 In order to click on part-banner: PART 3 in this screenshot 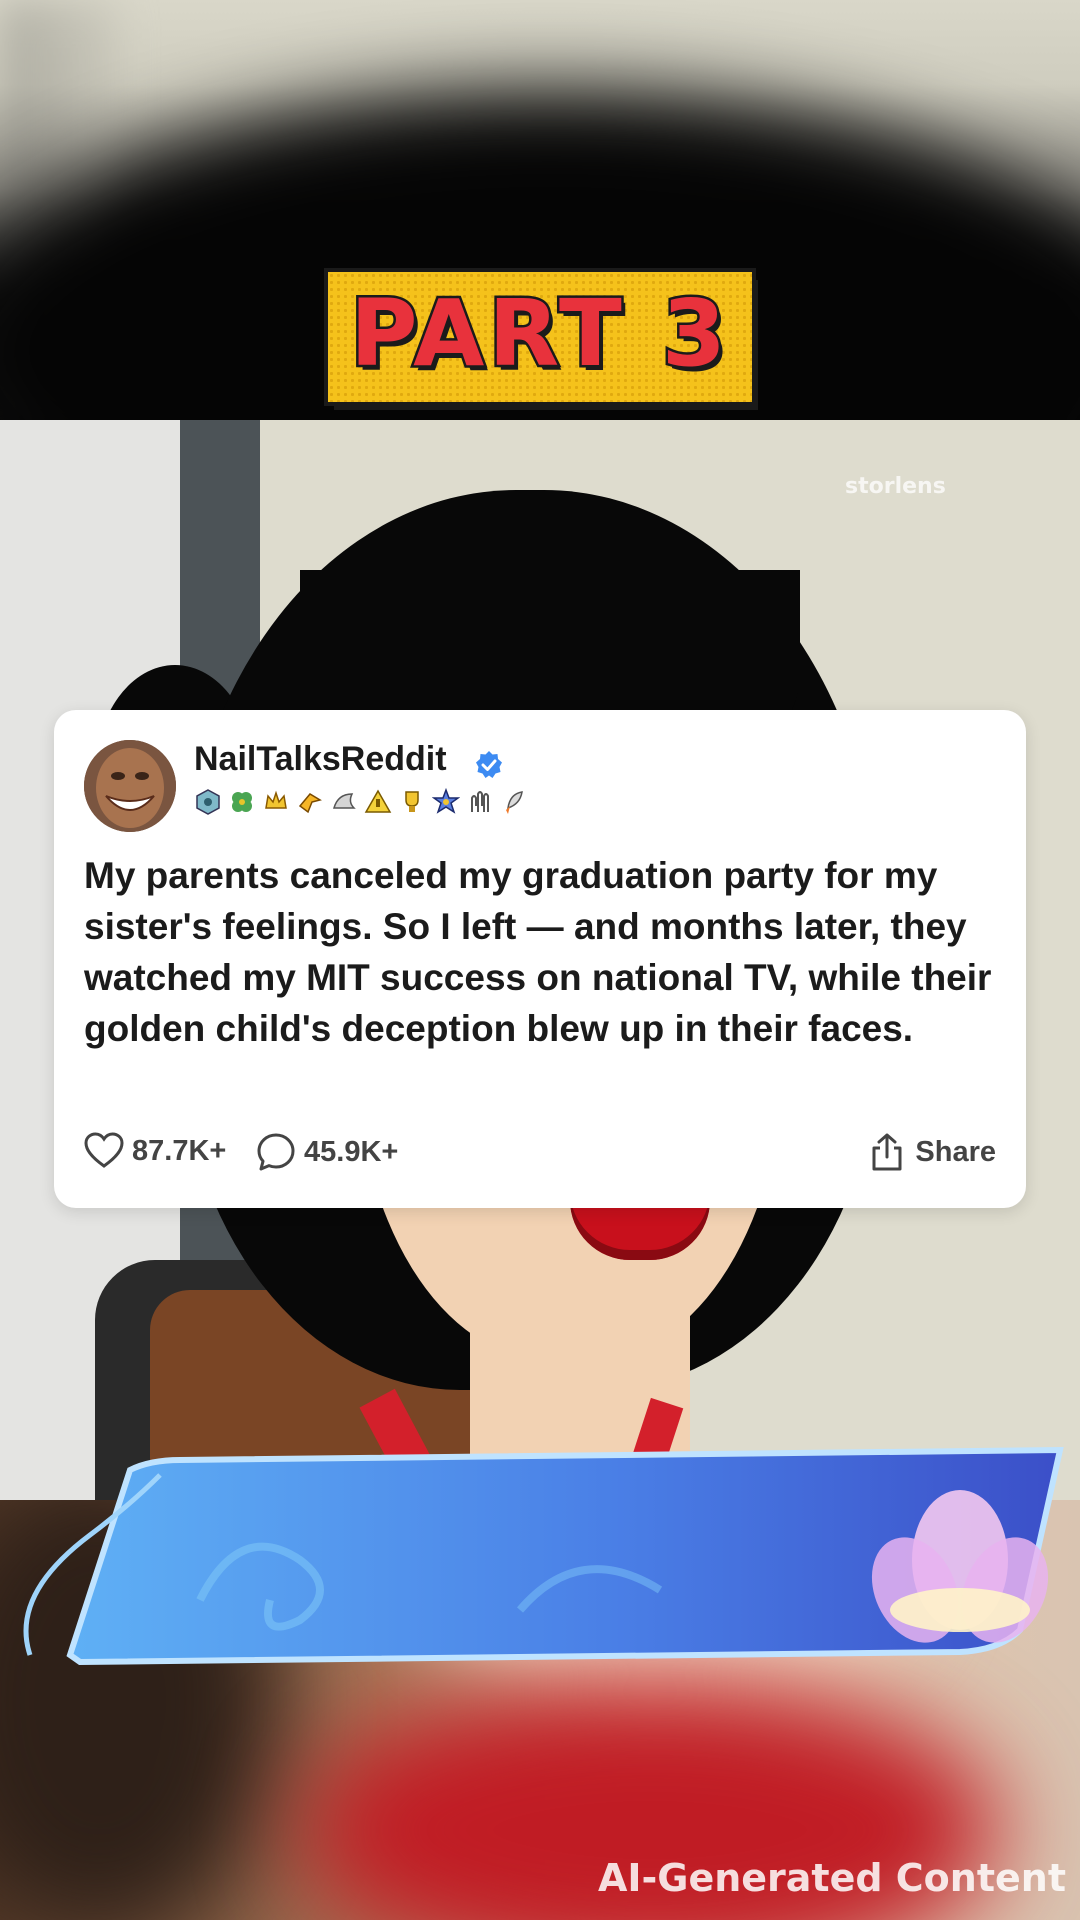, I will do `click(540, 337)`.